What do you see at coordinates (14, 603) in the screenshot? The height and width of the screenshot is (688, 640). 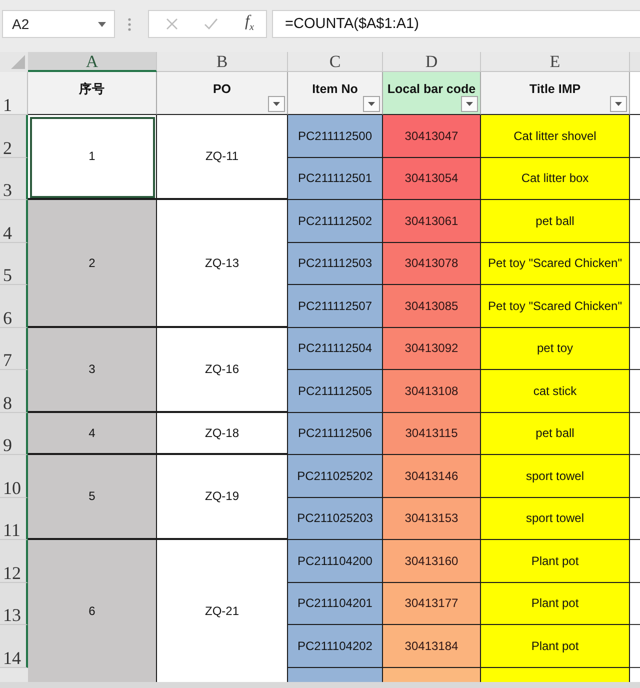 I see `row-header: 13` at bounding box center [14, 603].